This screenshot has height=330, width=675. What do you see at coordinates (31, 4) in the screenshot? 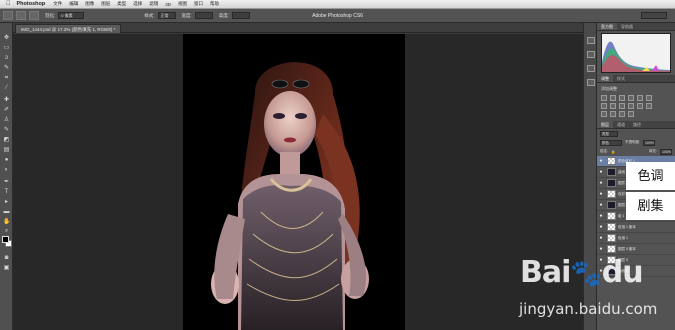
I see `menu-app-name: Photoshop` at bounding box center [31, 4].